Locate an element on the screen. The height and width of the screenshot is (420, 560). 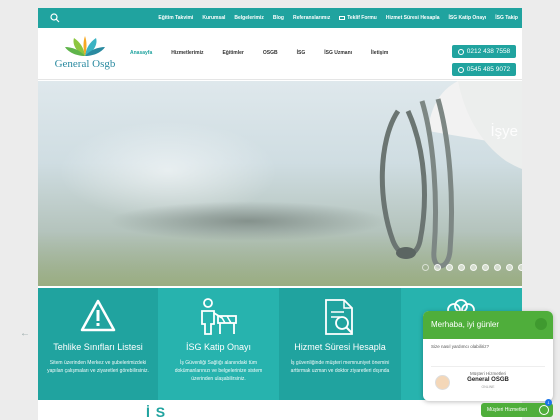
nav-isg: İSG is located at coordinates (301, 53).